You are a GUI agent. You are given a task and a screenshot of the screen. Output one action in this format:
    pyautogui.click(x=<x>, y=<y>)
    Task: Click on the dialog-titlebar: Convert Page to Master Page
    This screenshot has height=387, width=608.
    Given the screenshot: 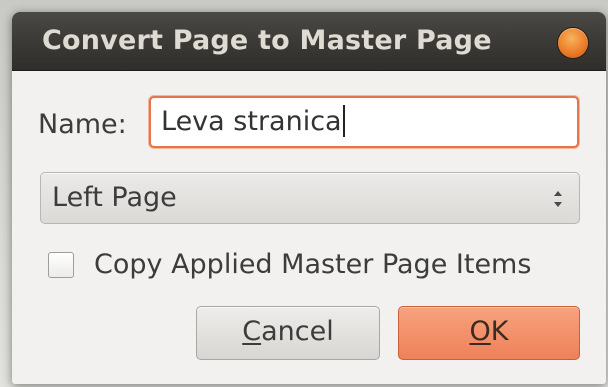 What is the action you would take?
    pyautogui.click(x=309, y=41)
    